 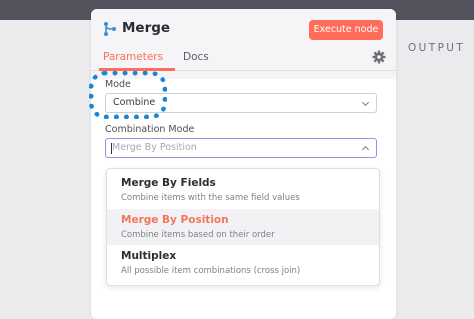 I want to click on chevron-up-icon, so click(x=365, y=148).